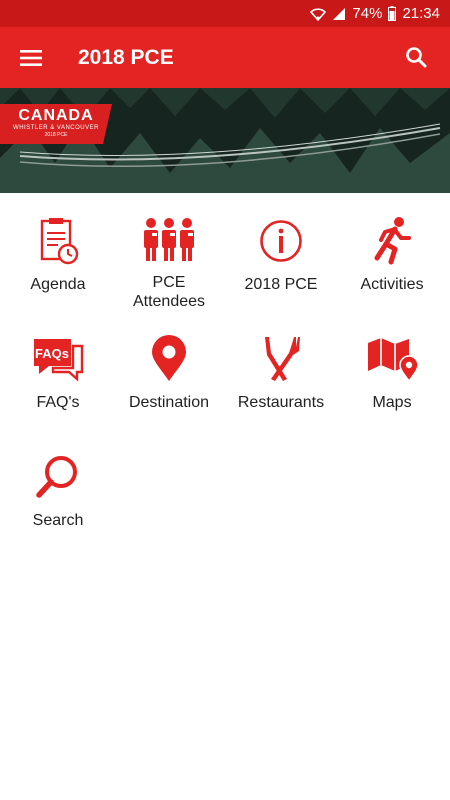  I want to click on app-bar: 2018 PCE, so click(225, 57).